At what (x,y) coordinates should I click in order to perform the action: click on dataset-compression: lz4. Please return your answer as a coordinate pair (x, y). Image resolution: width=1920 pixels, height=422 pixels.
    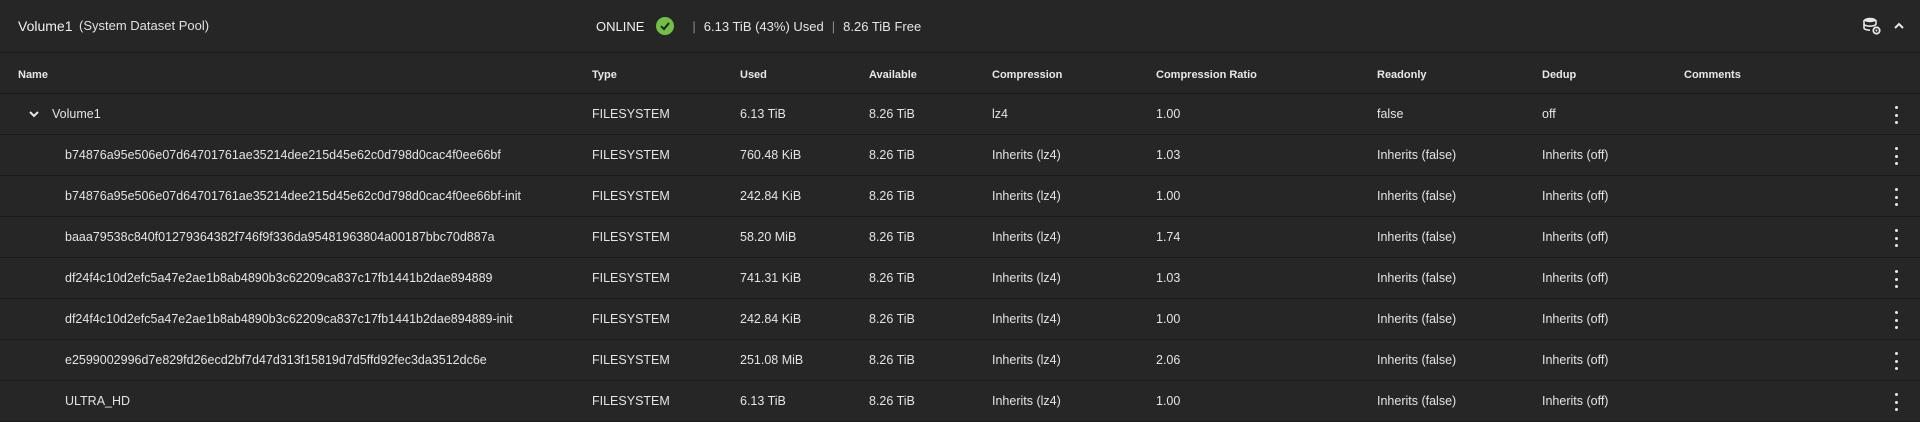
    Looking at the image, I should click on (1000, 114).